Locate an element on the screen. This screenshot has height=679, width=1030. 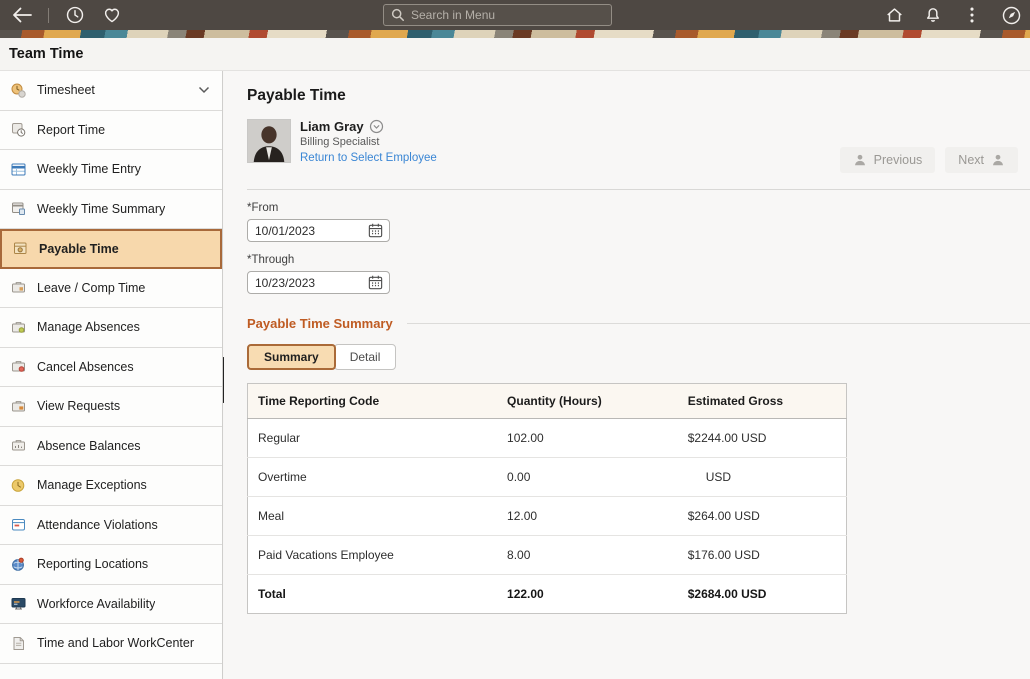
search-icon is located at coordinates (398, 15).